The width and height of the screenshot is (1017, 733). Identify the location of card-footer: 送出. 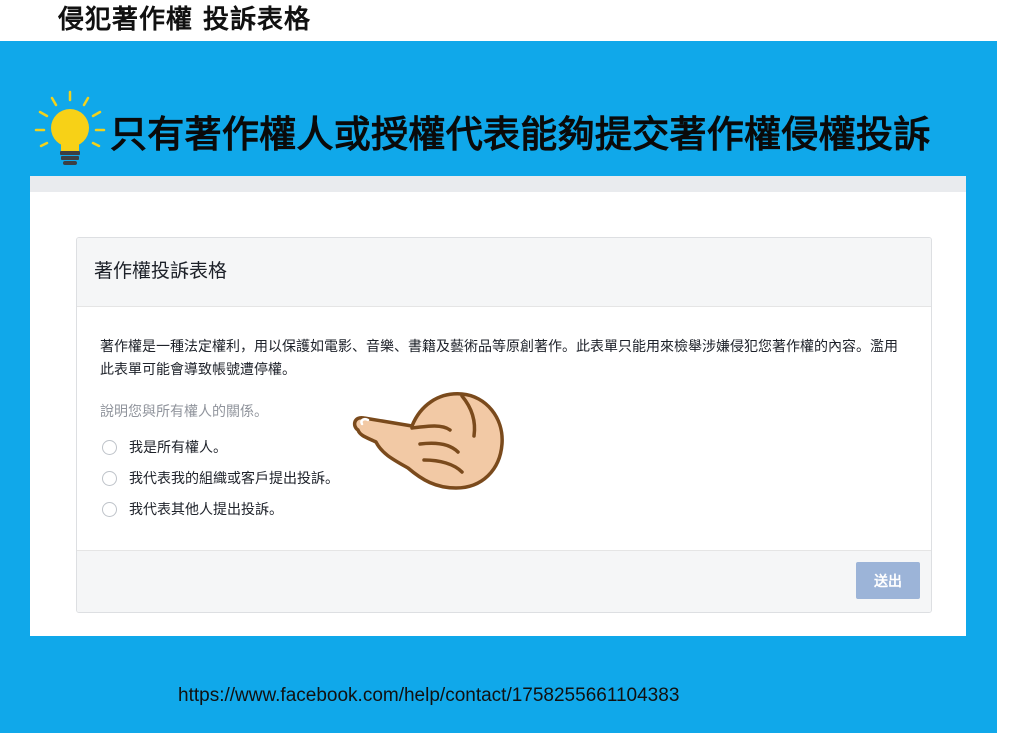
(504, 581).